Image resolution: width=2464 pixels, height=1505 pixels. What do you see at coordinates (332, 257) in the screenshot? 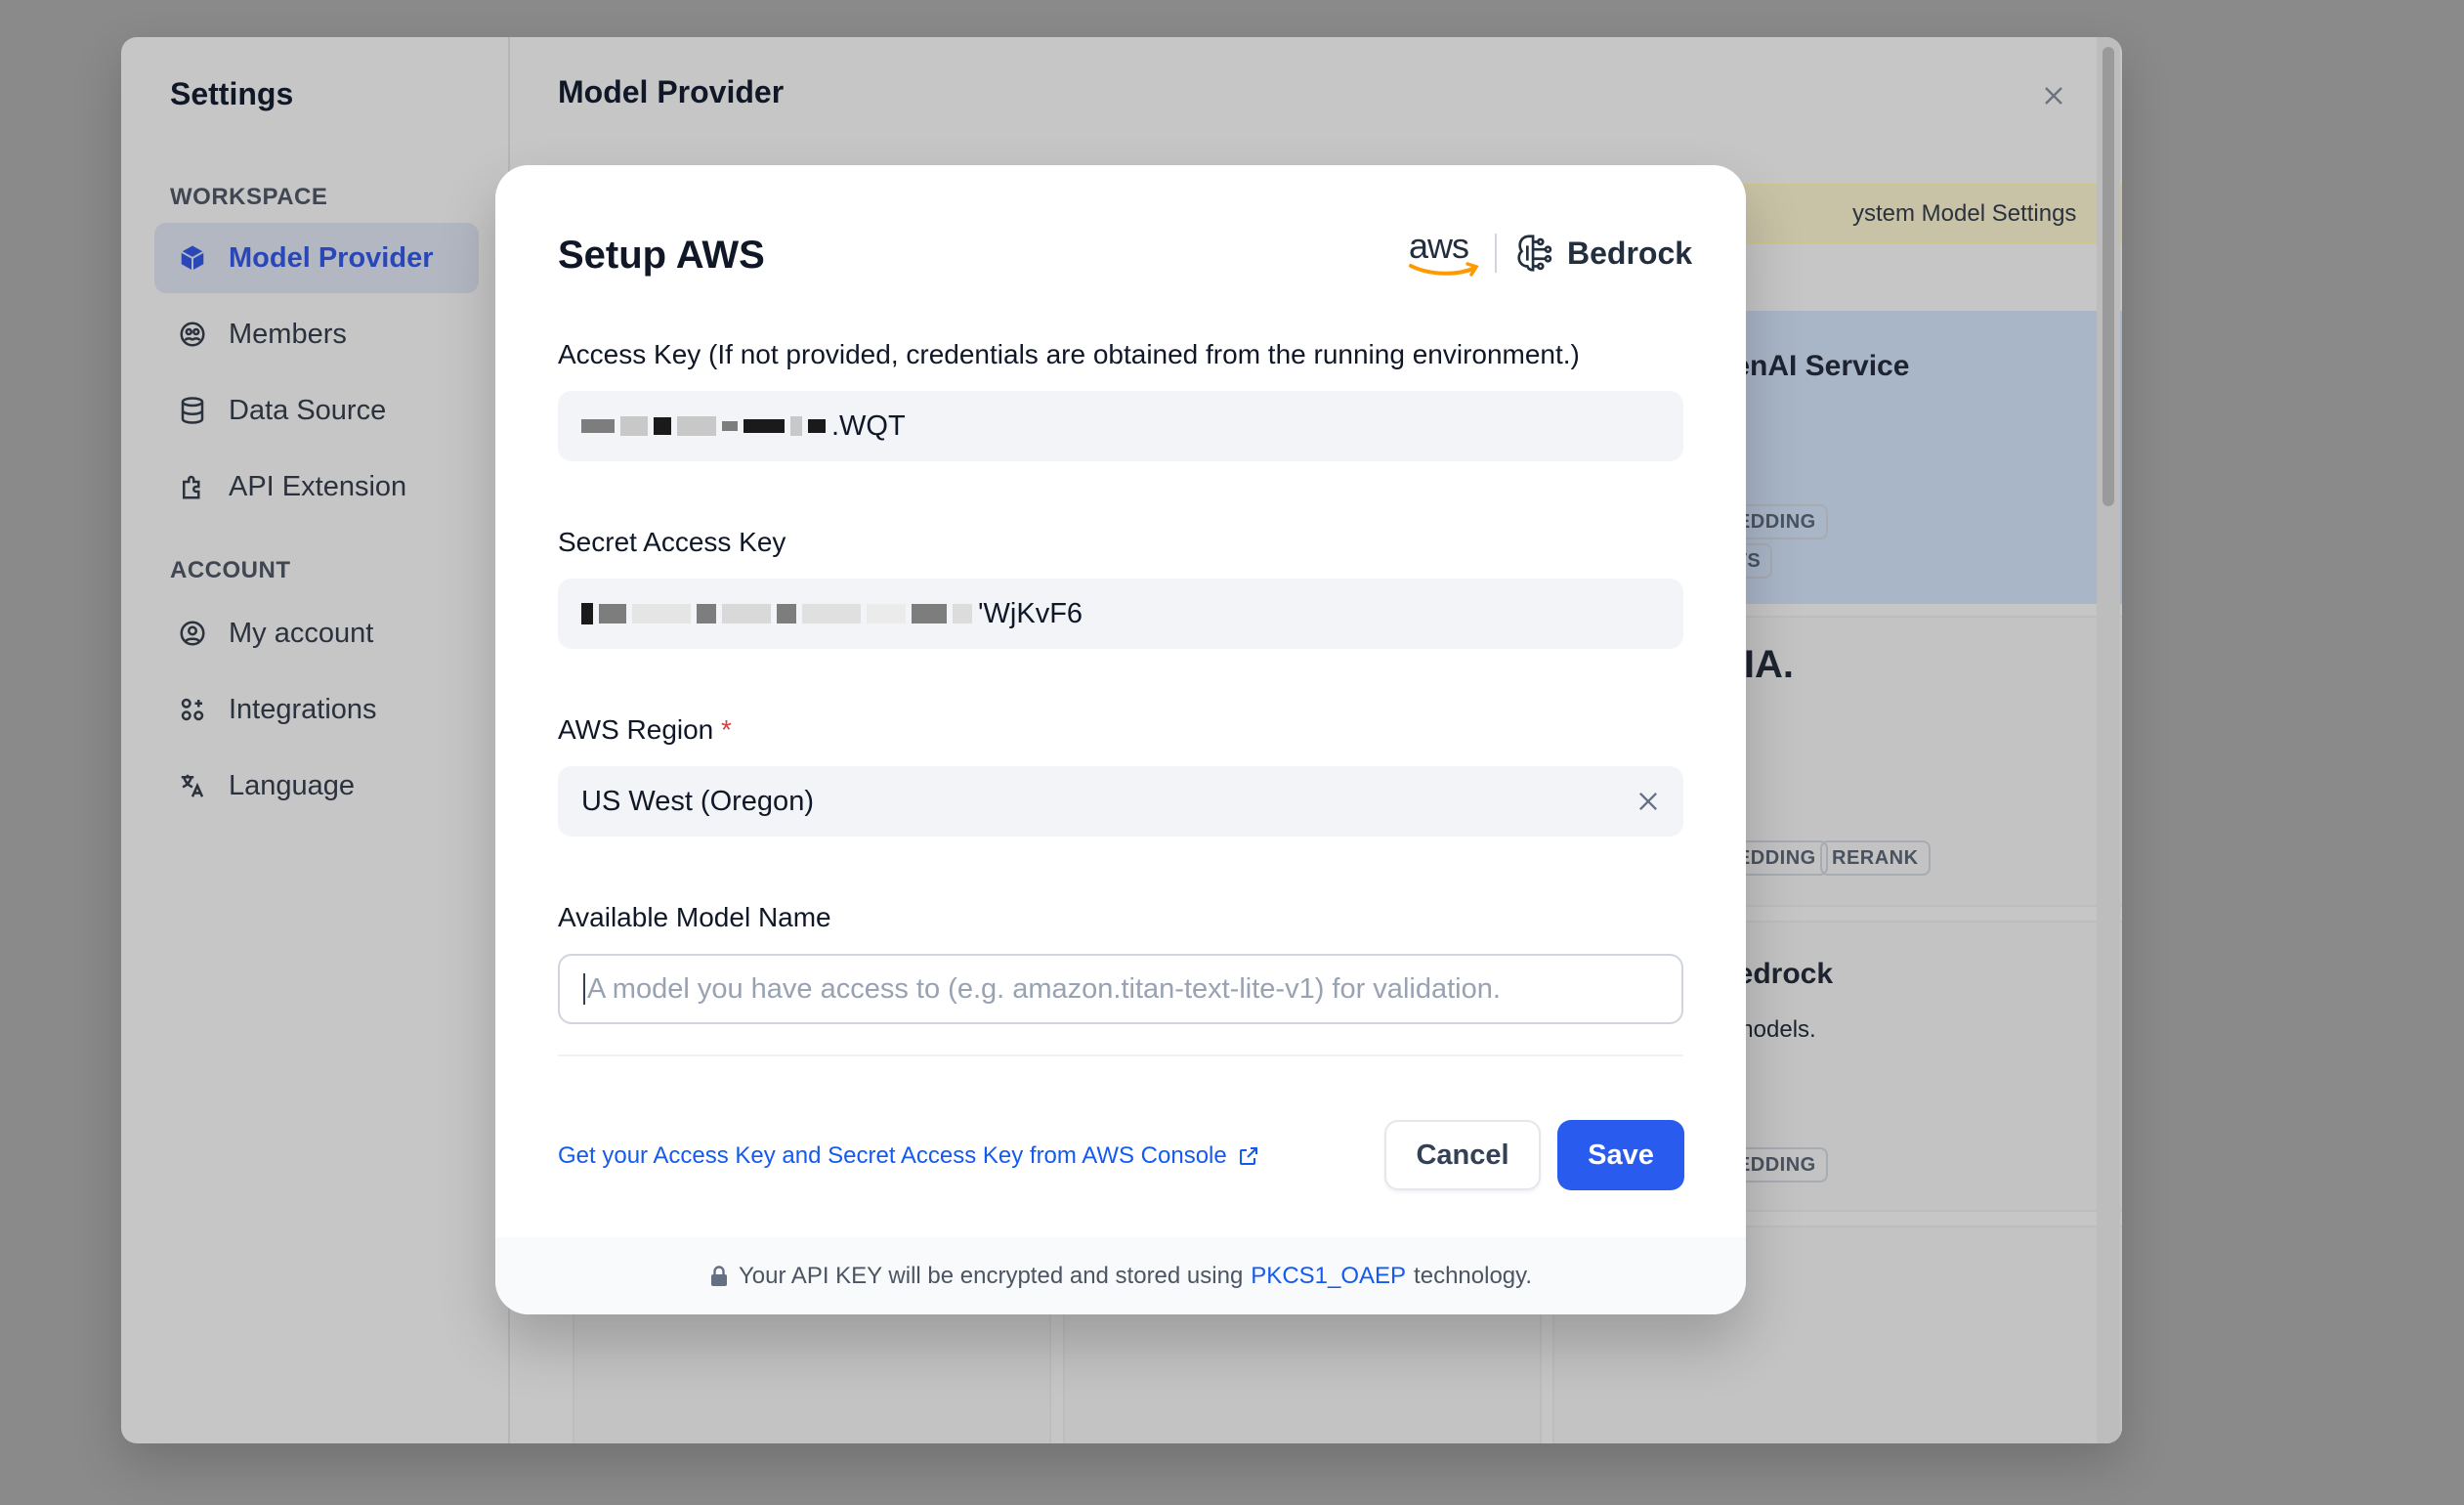
I see `sidebar-item-label: Model Provider` at bounding box center [332, 257].